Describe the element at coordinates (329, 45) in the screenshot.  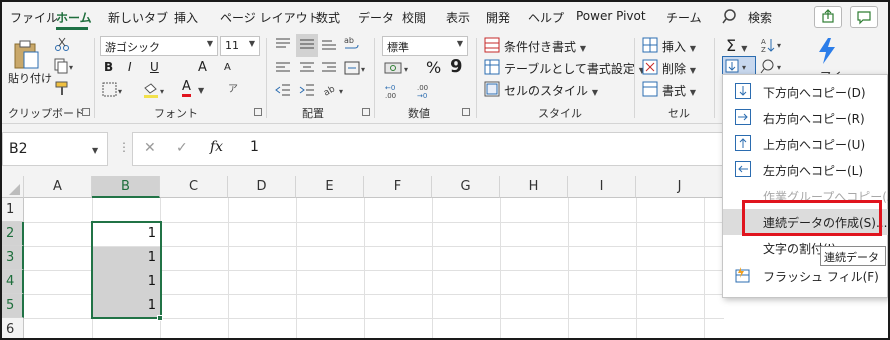
I see `align-bottom-icon` at that location.